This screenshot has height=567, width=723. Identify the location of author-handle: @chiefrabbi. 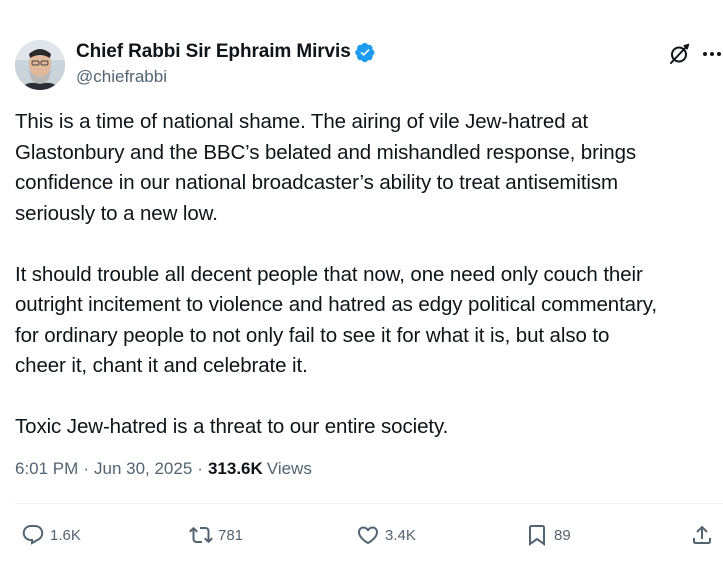
(226, 77).